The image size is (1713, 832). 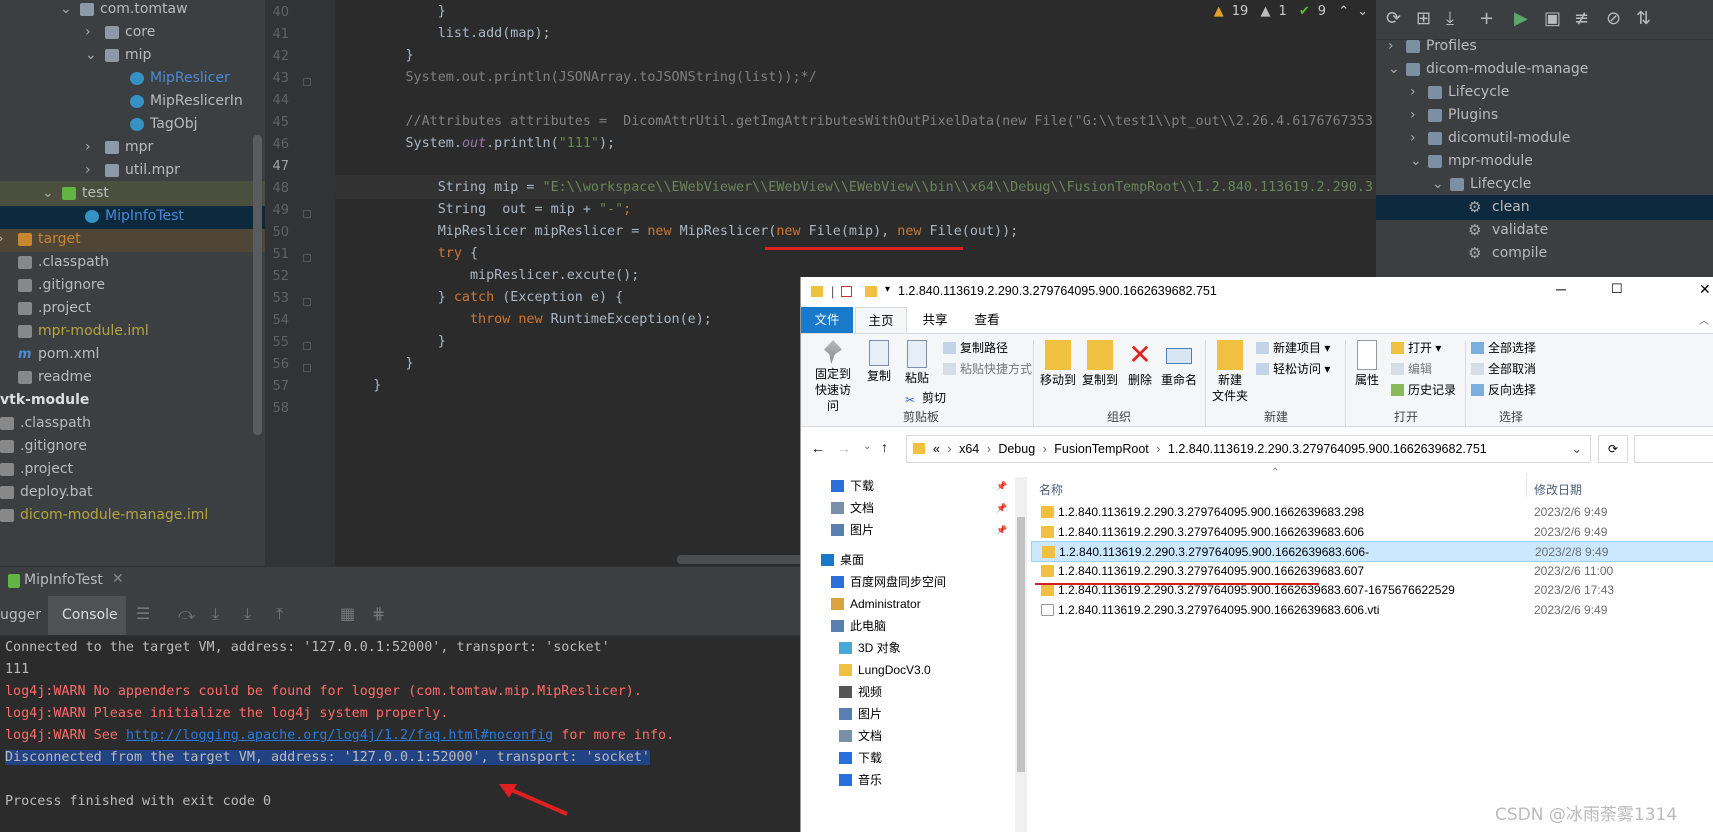 What do you see at coordinates (1544, 46) in the screenshot?
I see `maven-item-profiles: › Profiles` at bounding box center [1544, 46].